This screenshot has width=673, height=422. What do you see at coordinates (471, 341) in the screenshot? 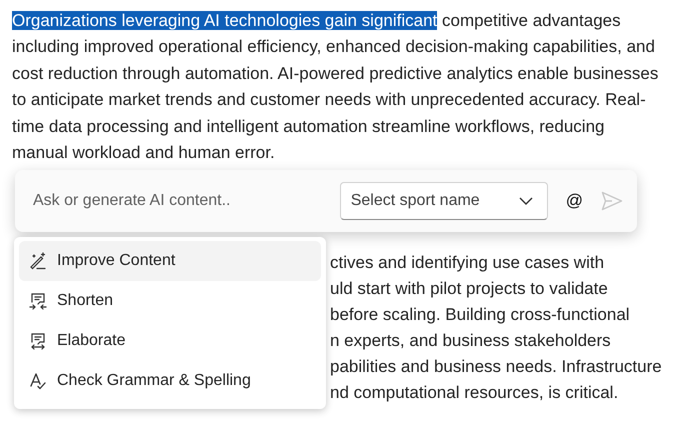
I see `text-line: n experts, and business stakeholders` at bounding box center [471, 341].